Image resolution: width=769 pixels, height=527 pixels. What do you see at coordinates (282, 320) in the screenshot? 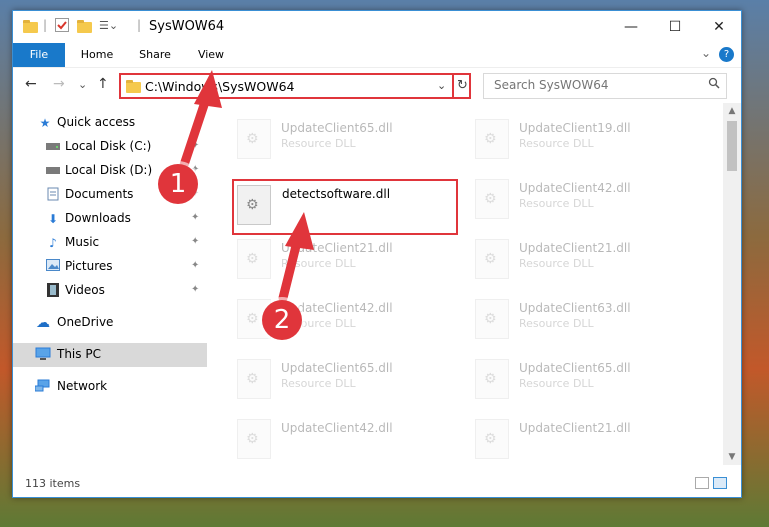
I see `step-2-badge: 2` at bounding box center [282, 320].